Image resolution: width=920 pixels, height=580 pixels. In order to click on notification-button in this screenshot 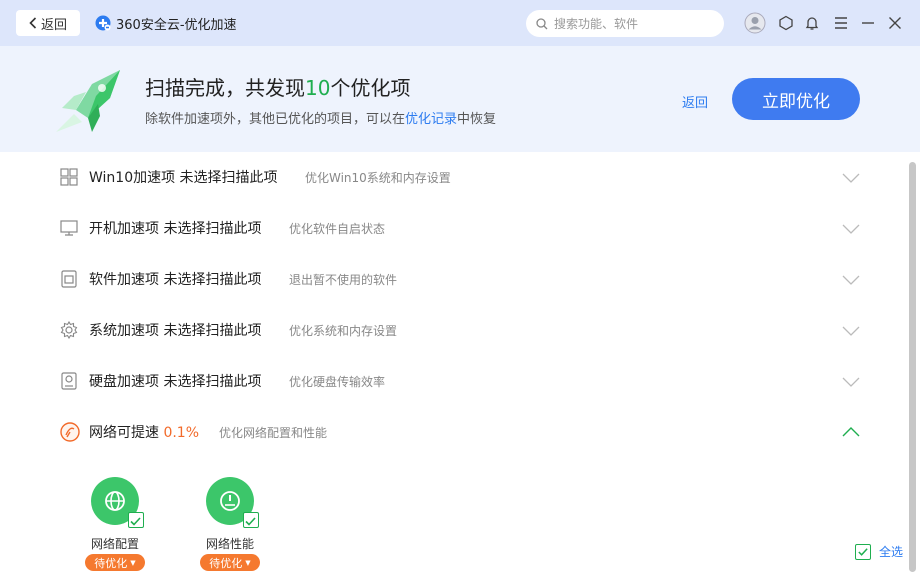, I will do `click(812, 23)`.